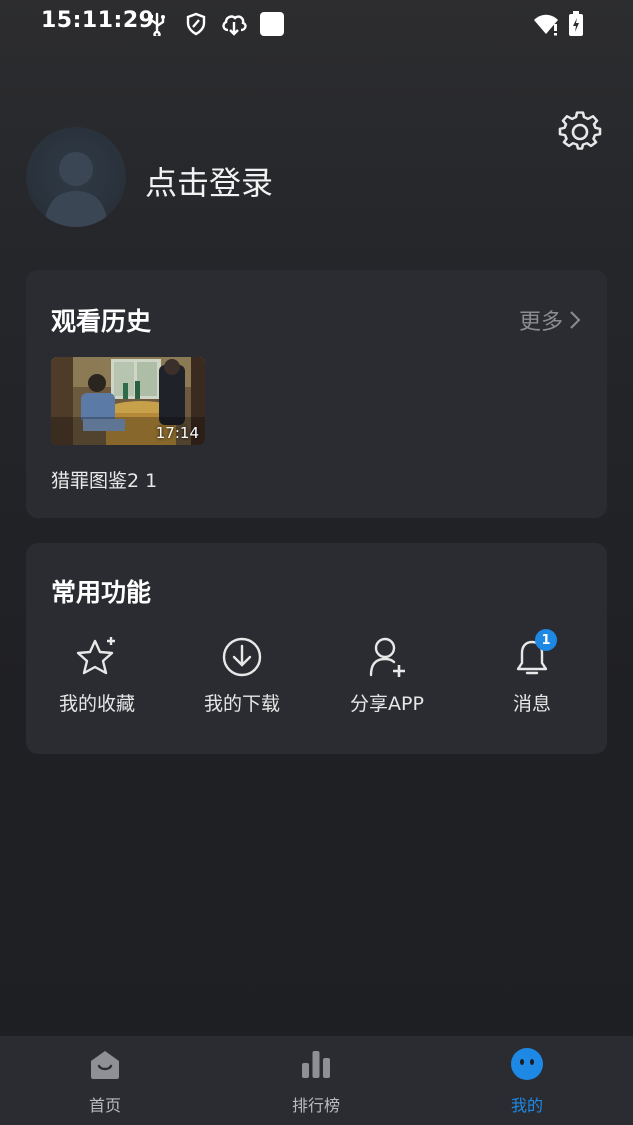 The width and height of the screenshot is (633, 1125). Describe the element at coordinates (128, 401) in the screenshot. I see `video-thumbnail: 17:14` at that location.